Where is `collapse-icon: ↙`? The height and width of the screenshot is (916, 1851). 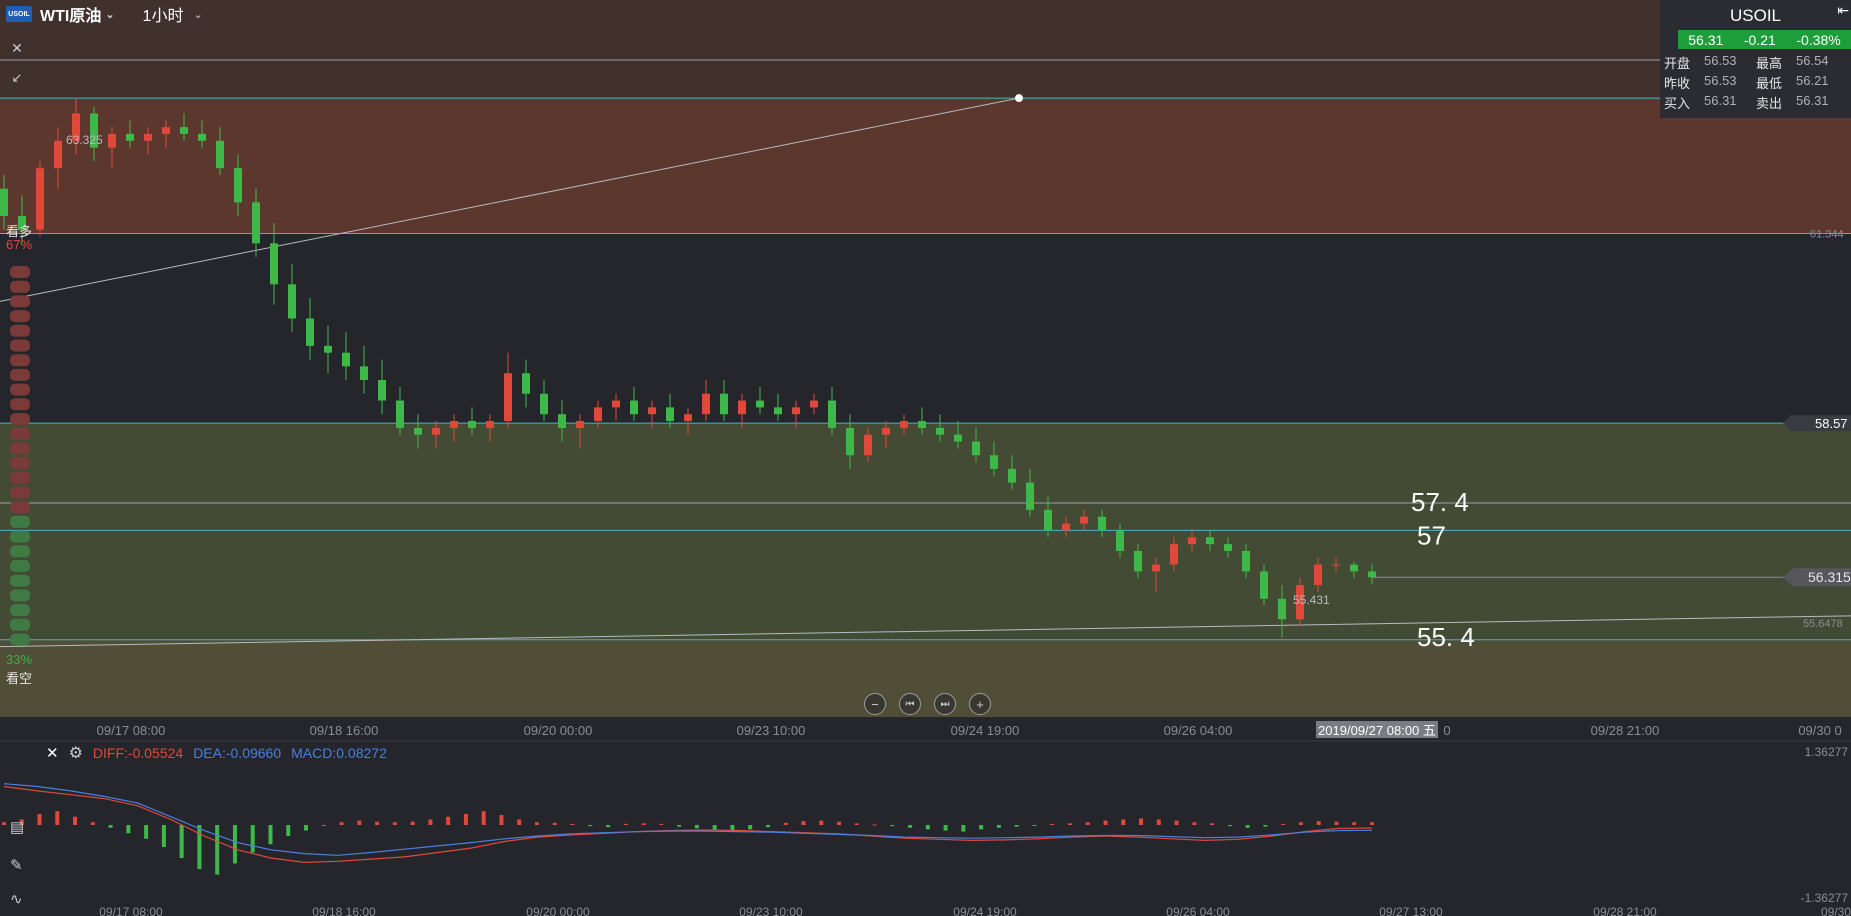 collapse-icon: ↙ is located at coordinates (17, 78).